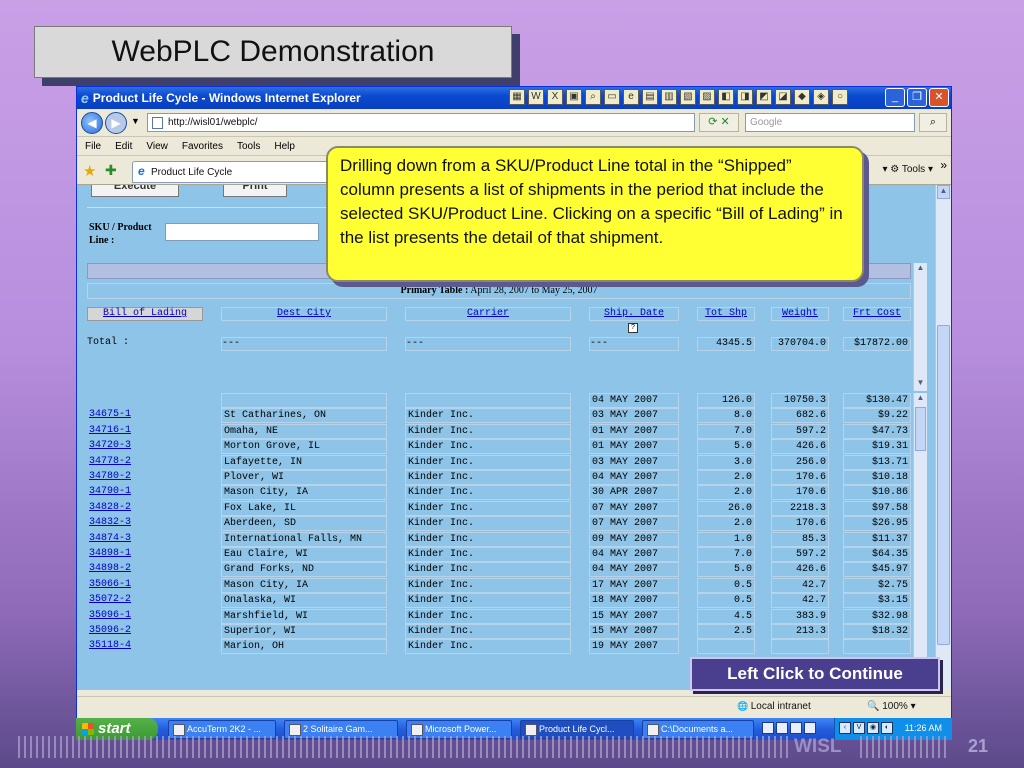 The image size is (1024, 768). I want to click on bill-of-lading-link: 34720-3, so click(145, 446).